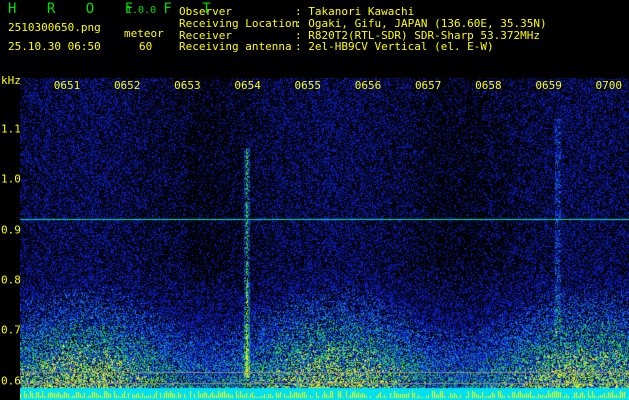 This screenshot has height=400, width=629. I want to click on x-tick-label: 0659, so click(548, 85).